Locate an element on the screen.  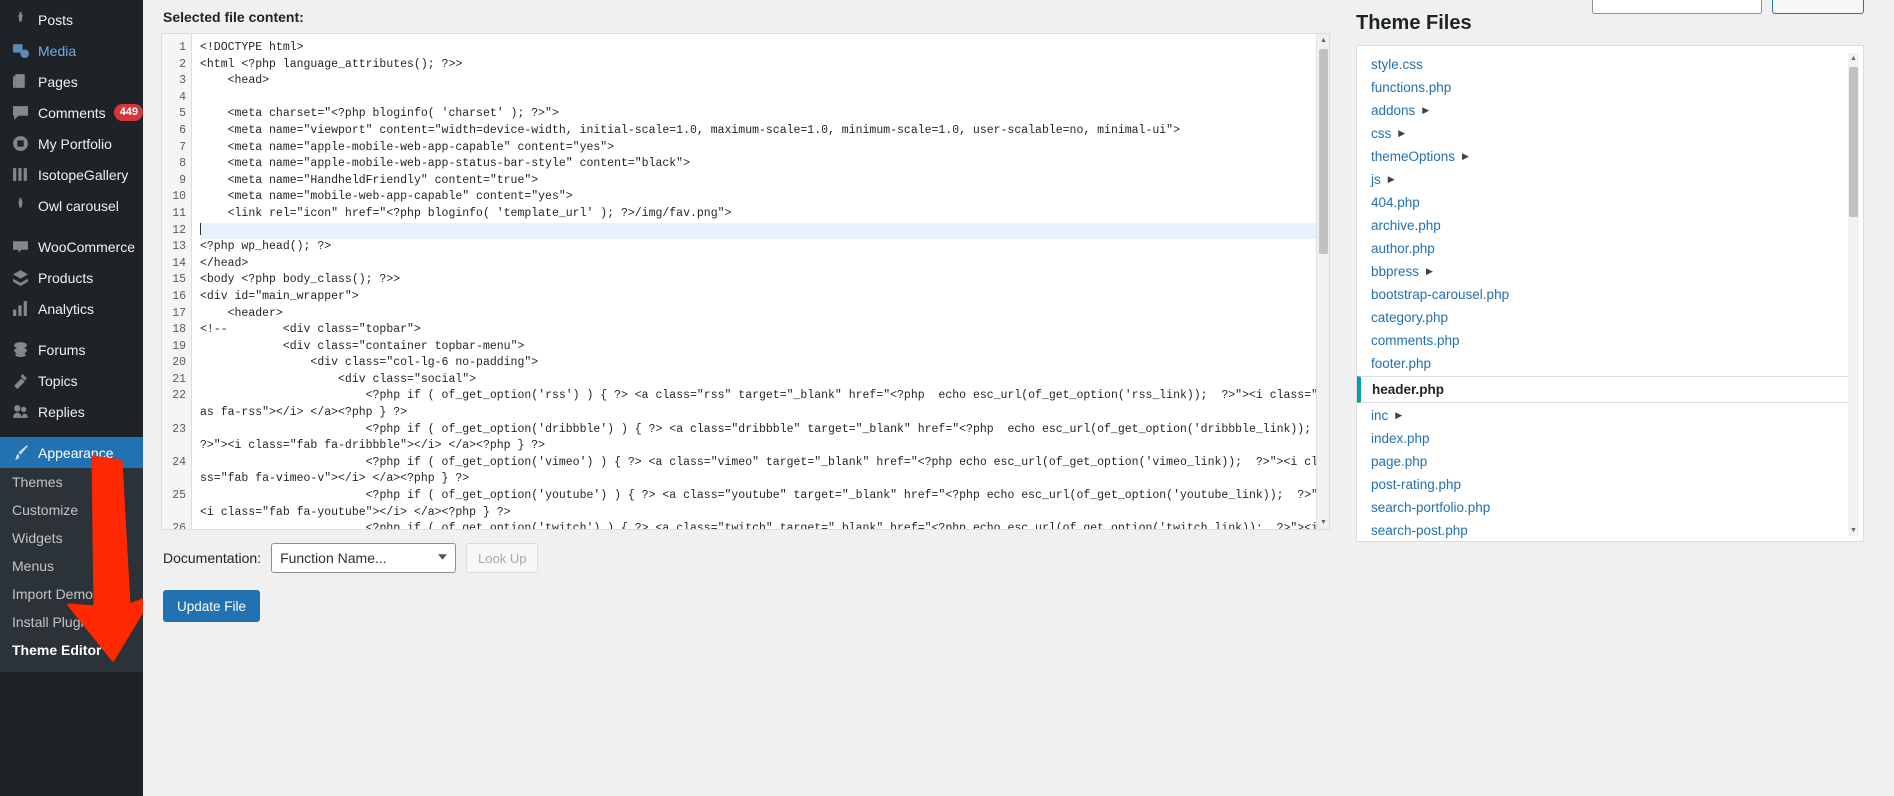
sidebar-item-replies: Replies is located at coordinates (71, 411).